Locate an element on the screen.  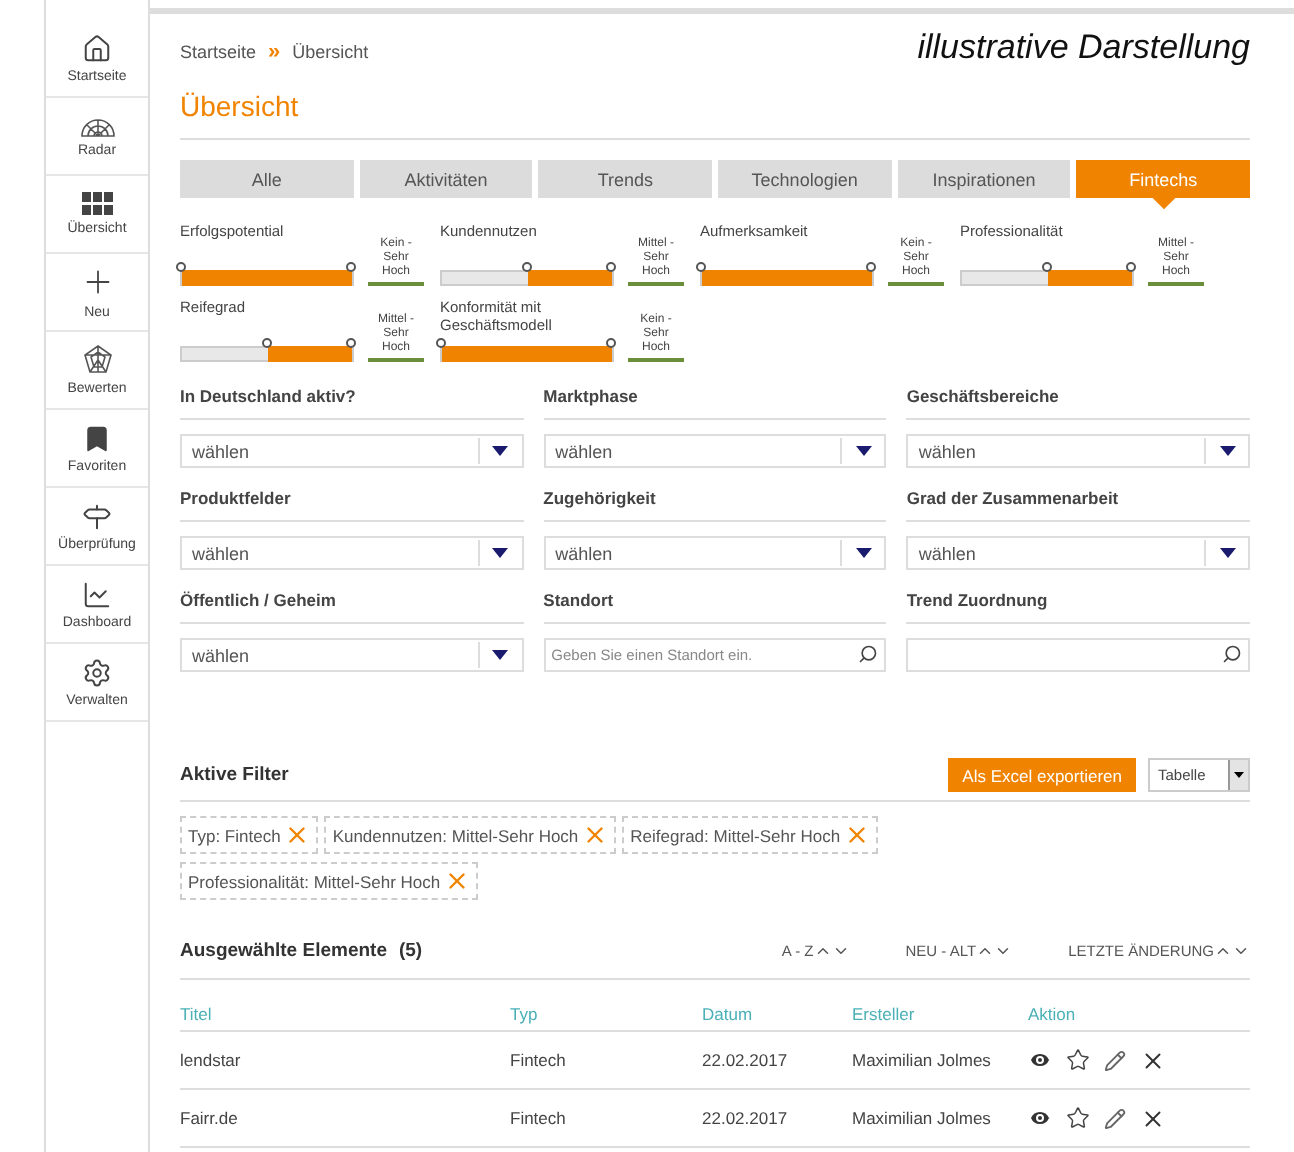
search-field is located at coordinates (1078, 655).